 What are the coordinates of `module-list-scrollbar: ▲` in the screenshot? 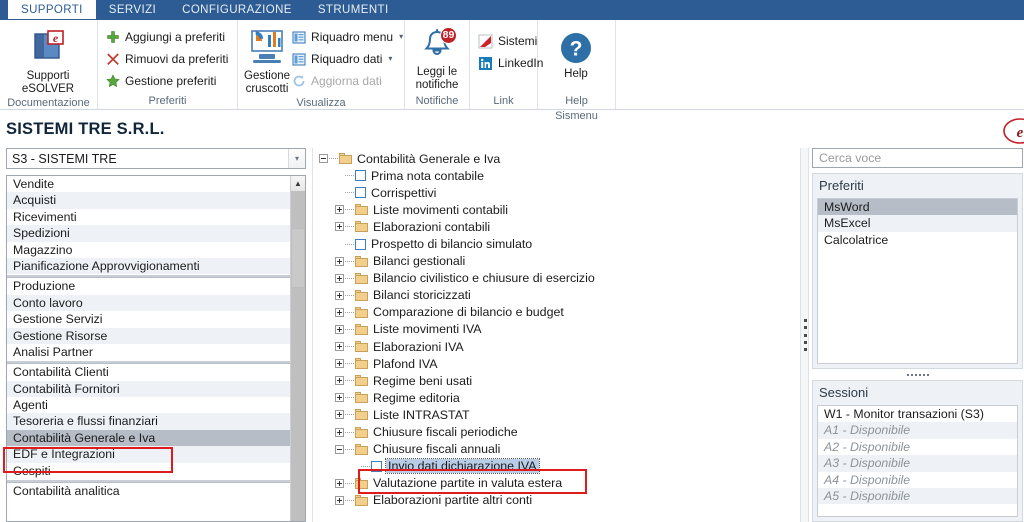 It's located at (297, 348).